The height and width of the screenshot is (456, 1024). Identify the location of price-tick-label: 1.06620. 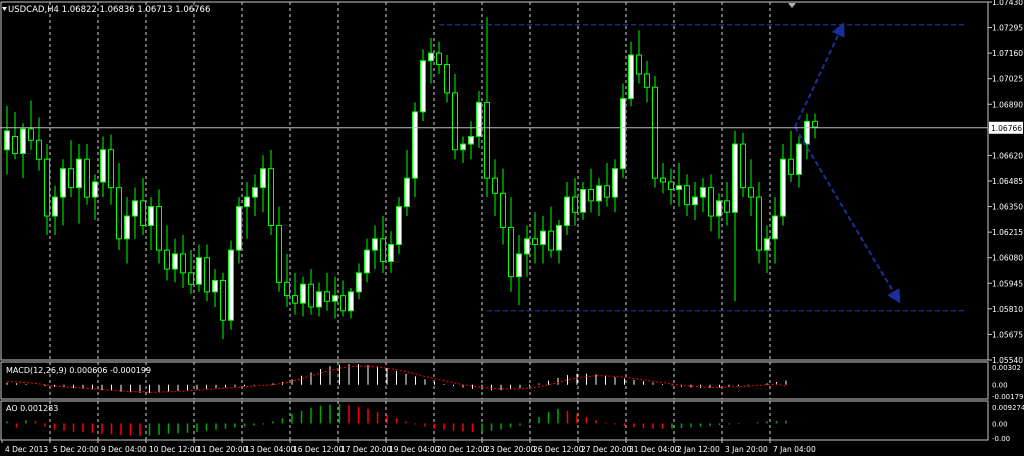
(1007, 155).